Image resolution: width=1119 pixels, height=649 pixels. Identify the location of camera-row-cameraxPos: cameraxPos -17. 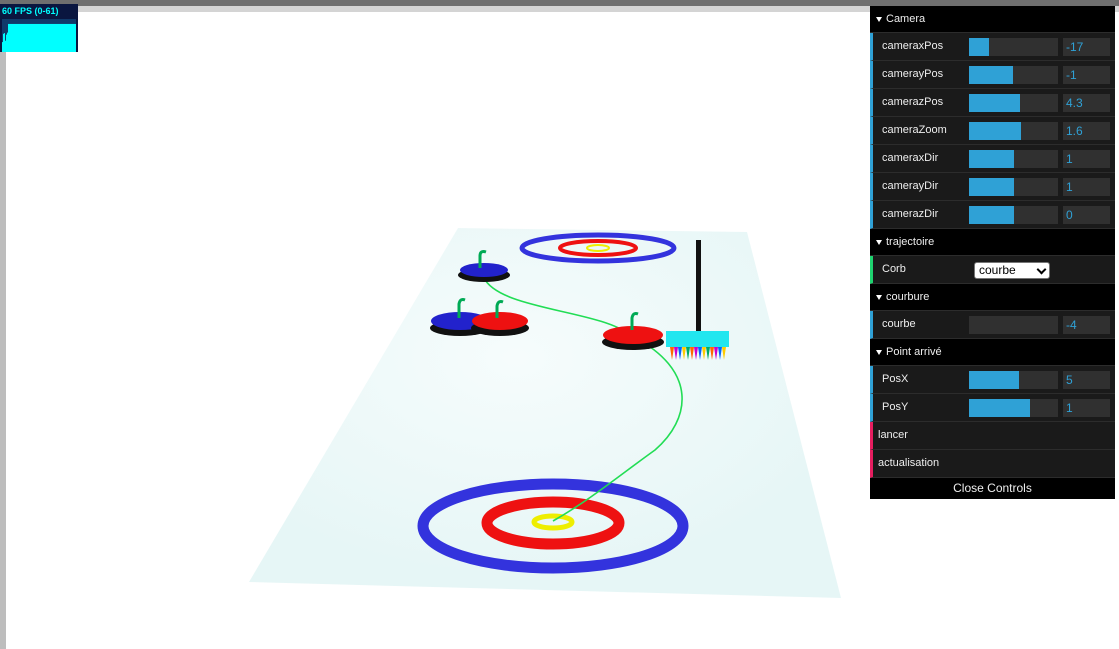
(992, 47).